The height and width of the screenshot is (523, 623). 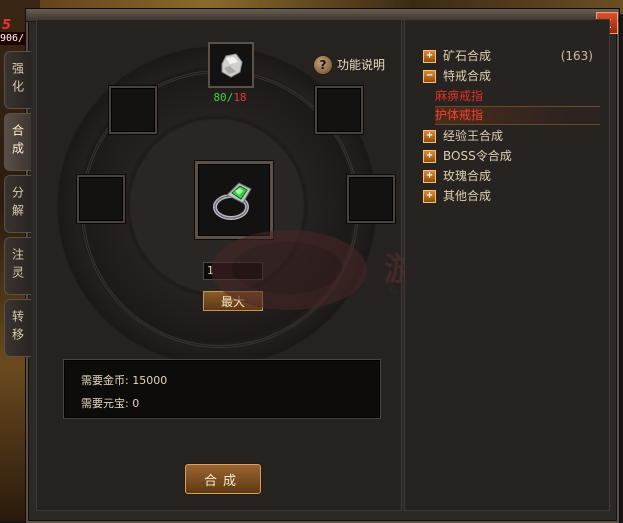 I want to click on cost-yuanbao: 需要元宝: 0, so click(x=110, y=403).